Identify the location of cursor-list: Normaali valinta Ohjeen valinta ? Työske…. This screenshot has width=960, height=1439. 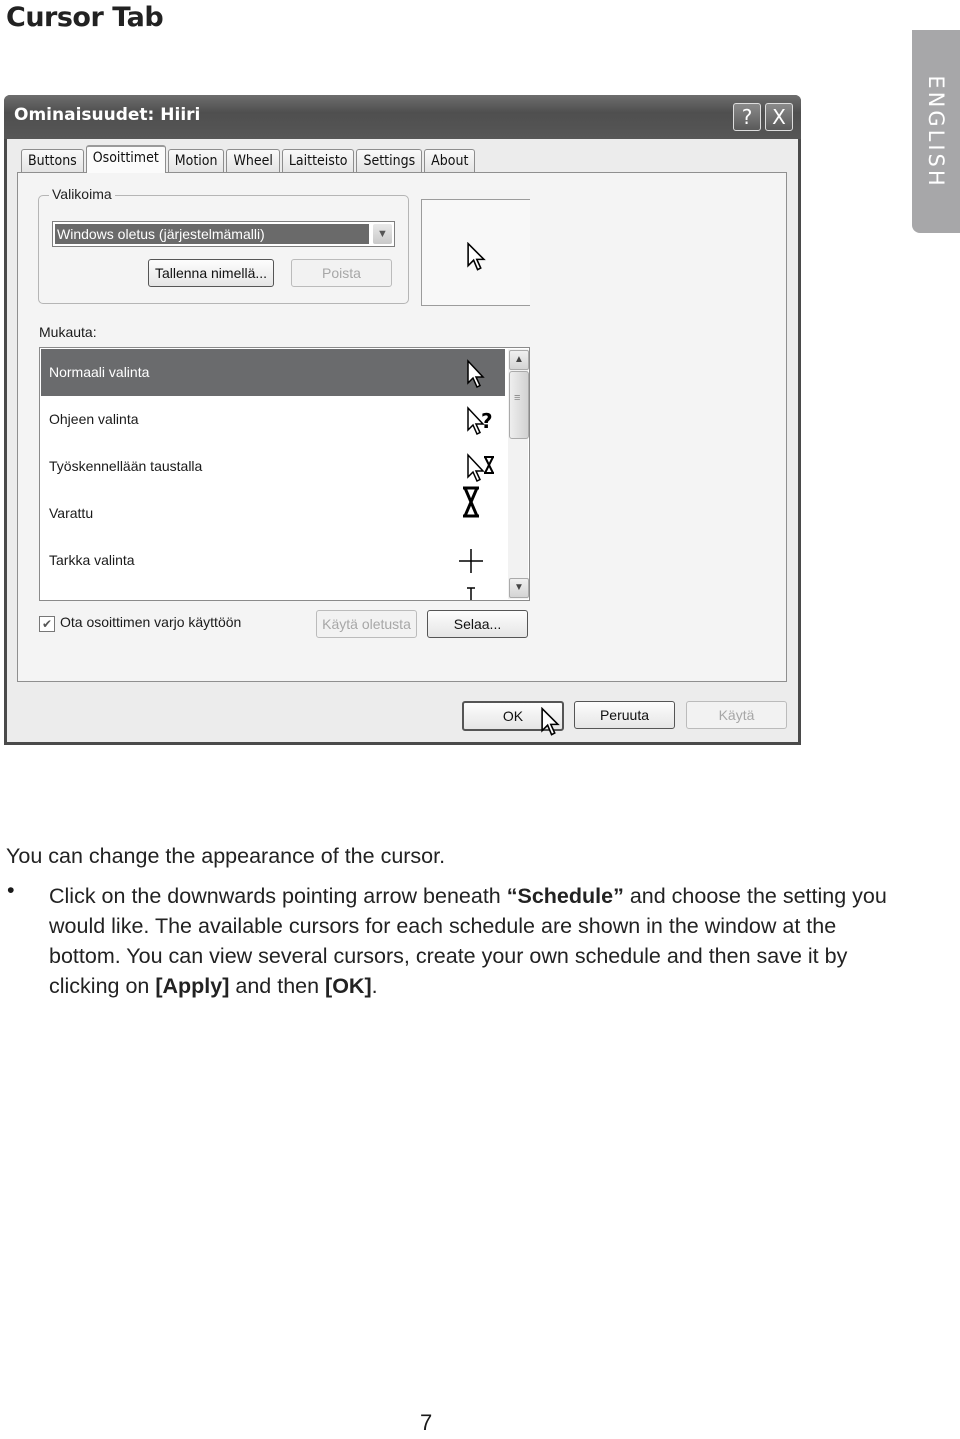
(284, 474).